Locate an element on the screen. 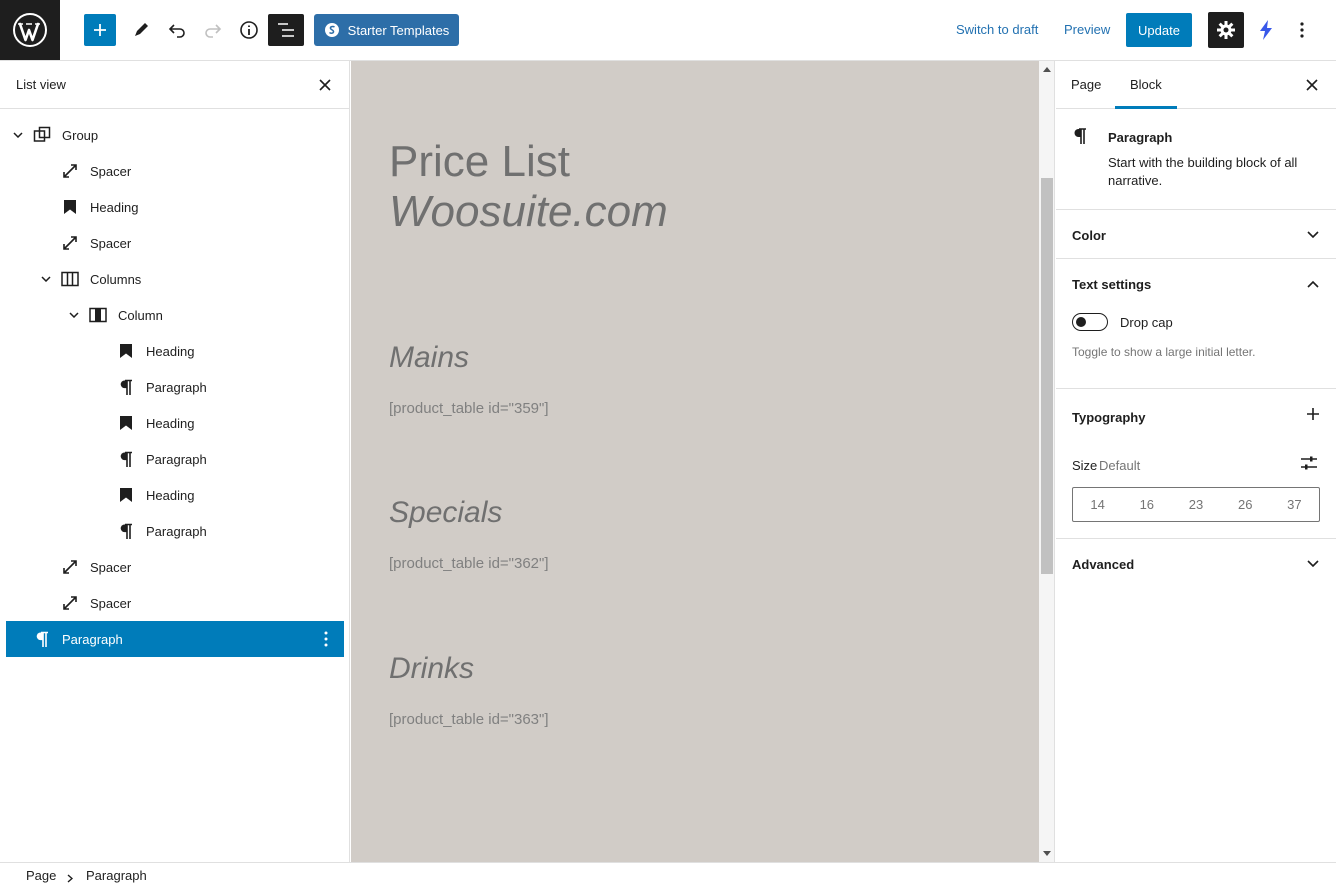 The height and width of the screenshot is (887, 1336). chevron-right-icon is located at coordinates (70, 878).